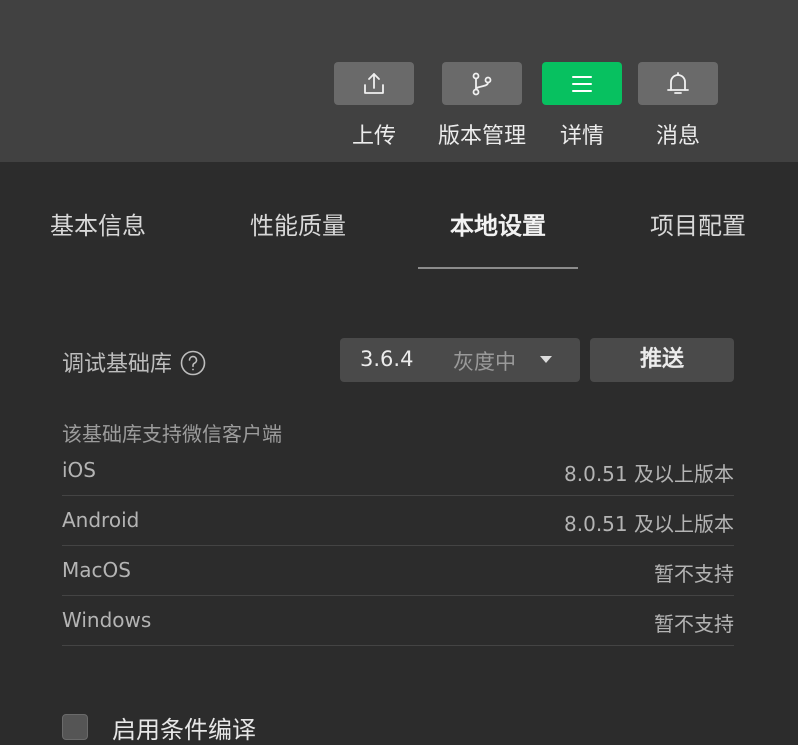 The image size is (798, 745). I want to click on tab-local-settings: 本地设置, so click(498, 223).